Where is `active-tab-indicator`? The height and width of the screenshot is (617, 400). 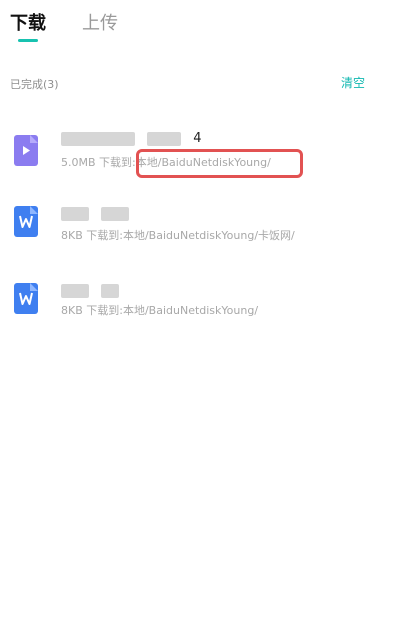 active-tab-indicator is located at coordinates (28, 40).